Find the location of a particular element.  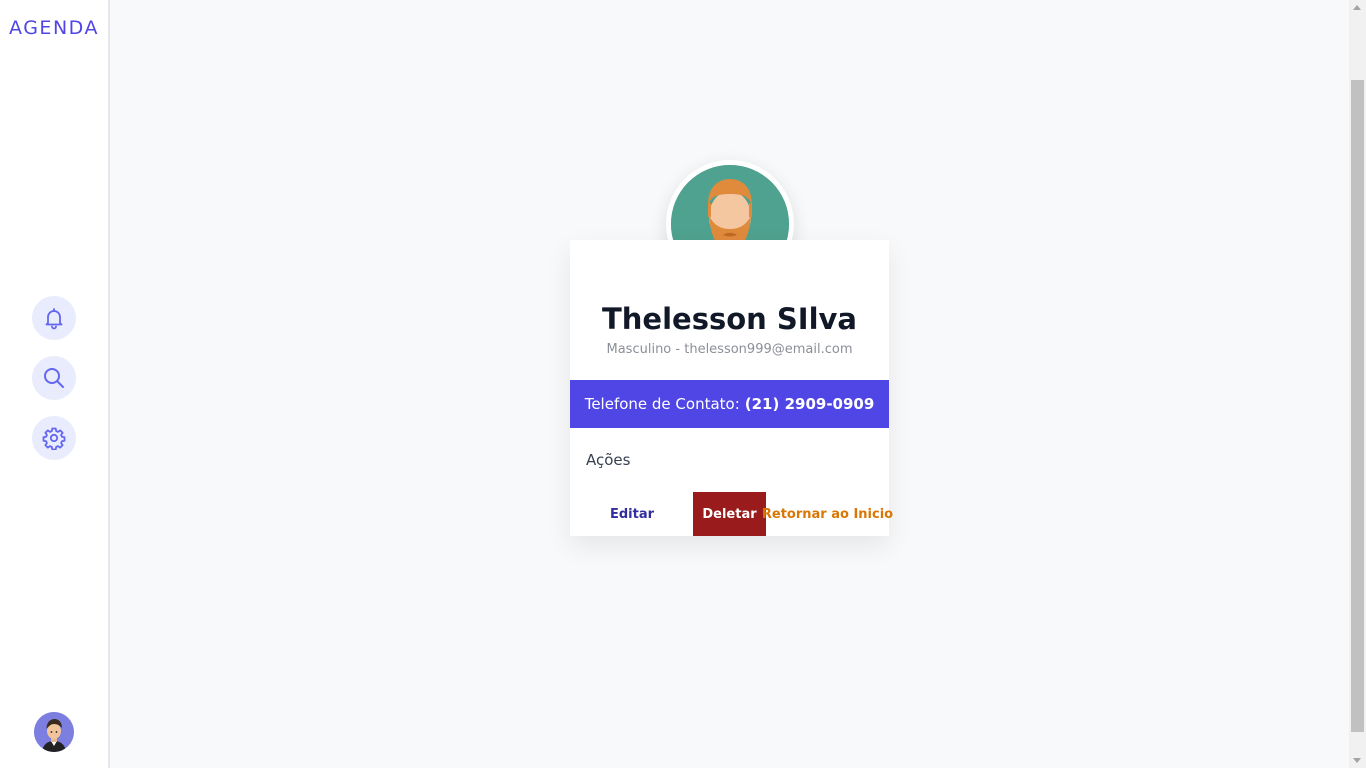

contact-subinfo: Masculino - thelesson999@email.com is located at coordinates (729, 349).